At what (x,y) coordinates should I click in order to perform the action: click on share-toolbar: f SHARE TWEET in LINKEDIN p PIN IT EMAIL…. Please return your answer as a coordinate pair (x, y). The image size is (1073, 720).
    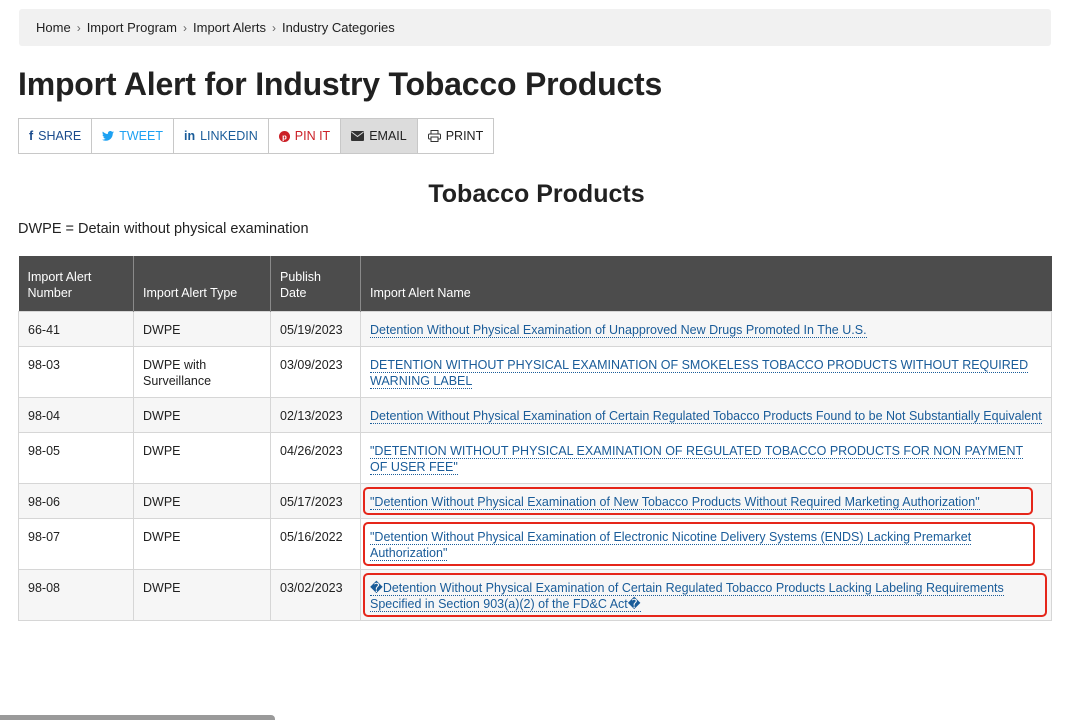
    Looking at the image, I should click on (256, 136).